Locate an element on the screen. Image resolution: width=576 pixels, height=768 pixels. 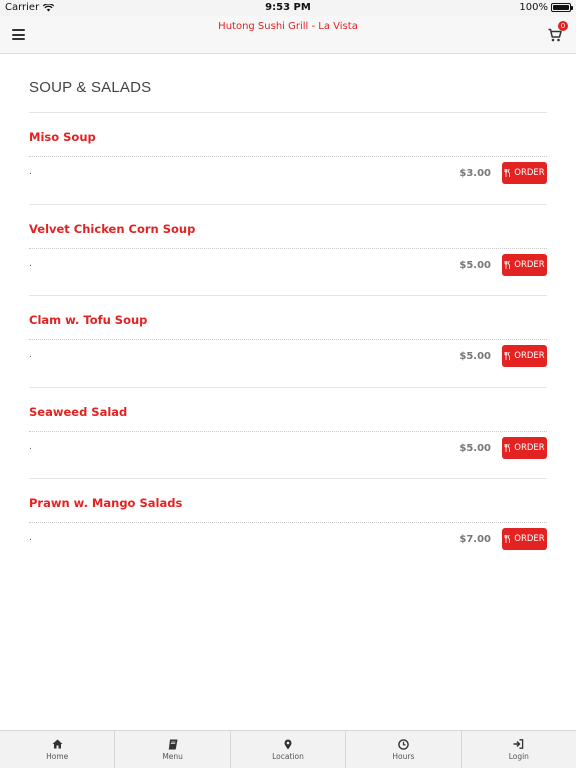
menu-item: Prawn w. Mango Salads . $7.00 ORDER is located at coordinates (288, 525).